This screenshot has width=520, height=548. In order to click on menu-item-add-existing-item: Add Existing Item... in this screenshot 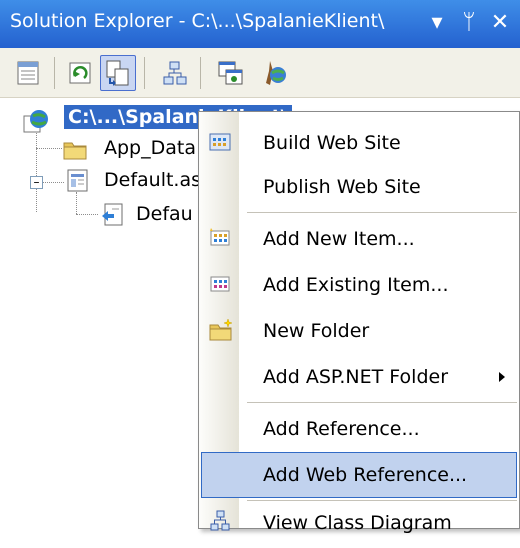, I will do `click(359, 285)`.